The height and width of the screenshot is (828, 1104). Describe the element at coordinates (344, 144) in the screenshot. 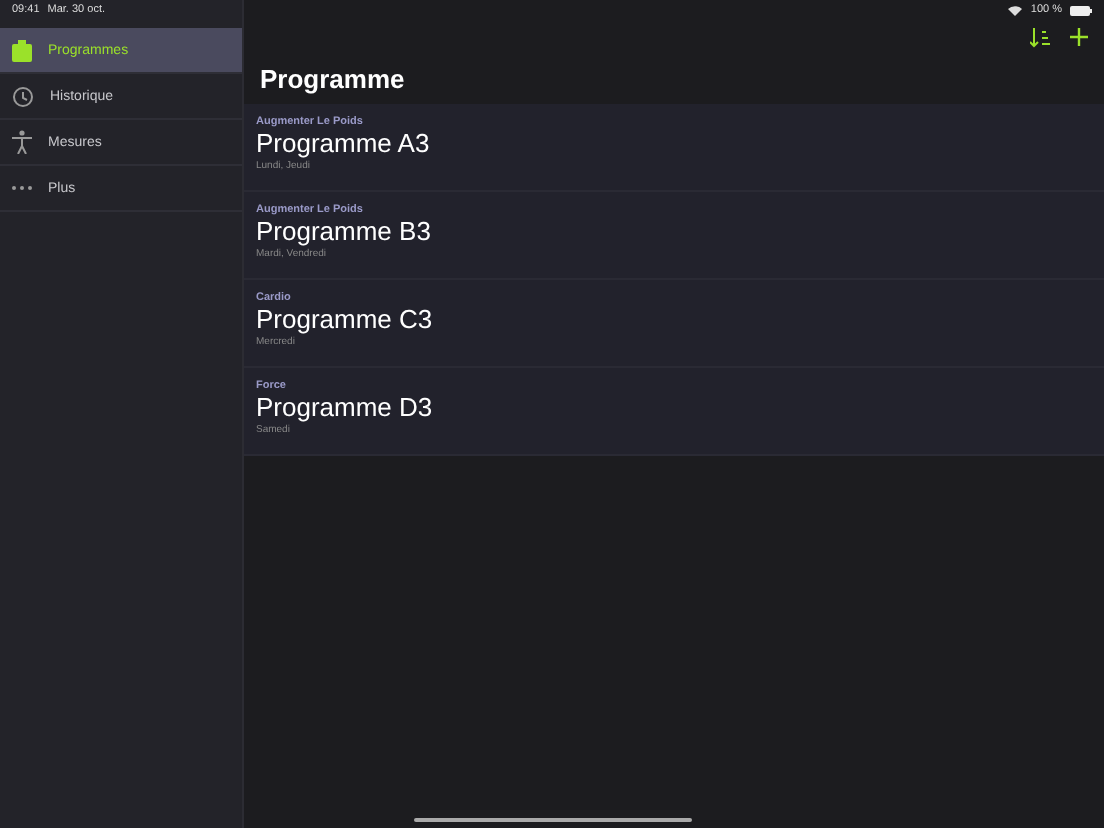

I see `program-name: Programme A3` at that location.